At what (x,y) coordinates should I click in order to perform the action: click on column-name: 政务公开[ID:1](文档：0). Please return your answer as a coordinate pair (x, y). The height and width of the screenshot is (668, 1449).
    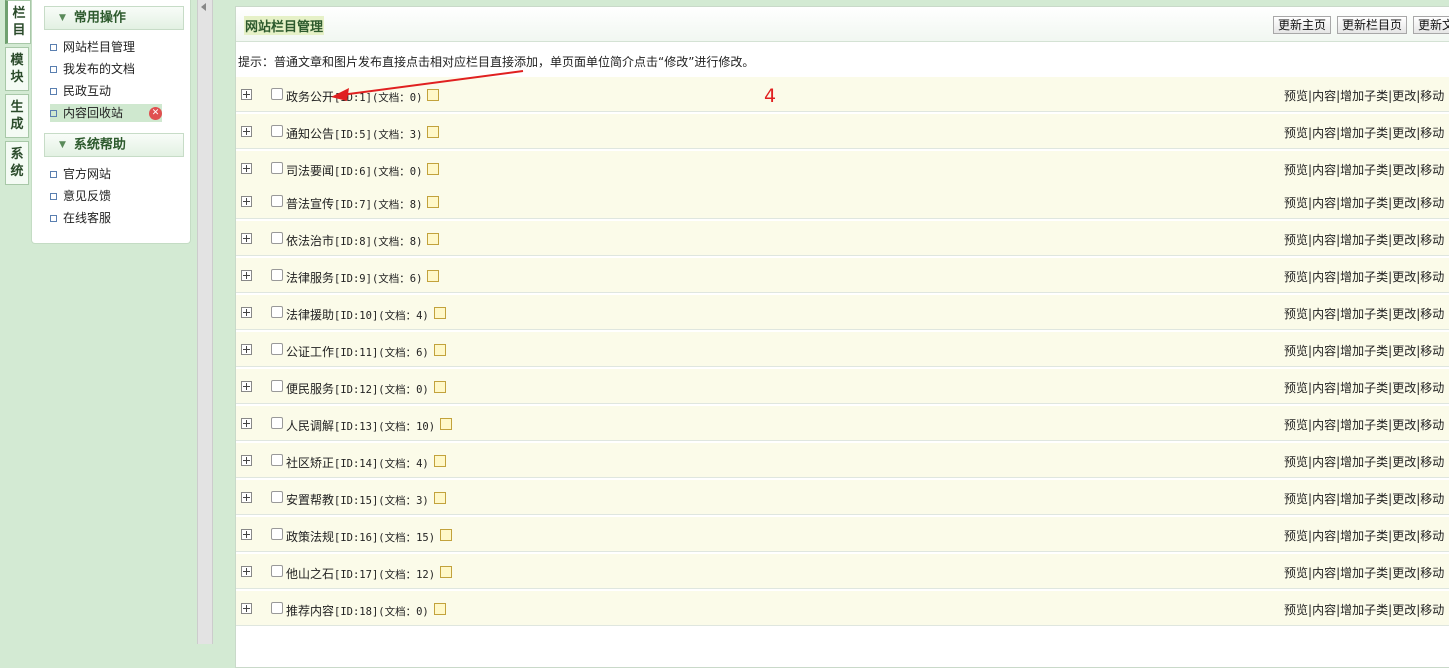
    Looking at the image, I should click on (363, 96).